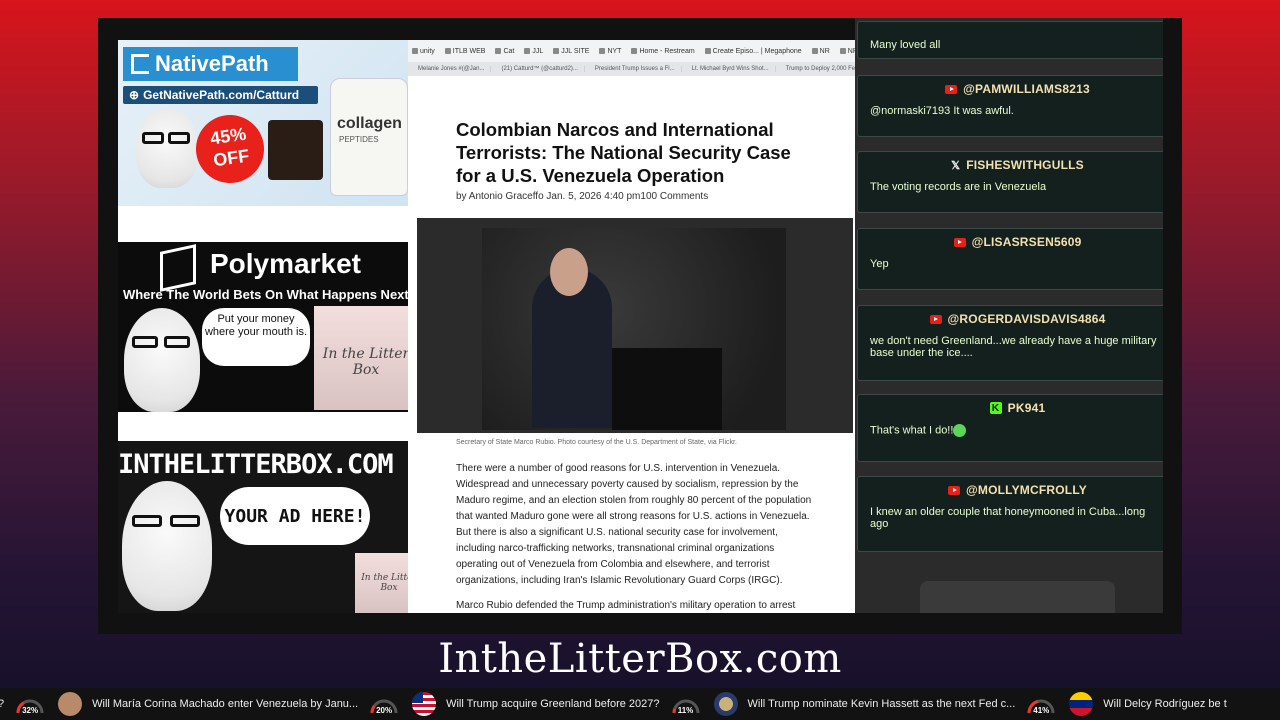  I want to click on avatar, so click(70, 704).